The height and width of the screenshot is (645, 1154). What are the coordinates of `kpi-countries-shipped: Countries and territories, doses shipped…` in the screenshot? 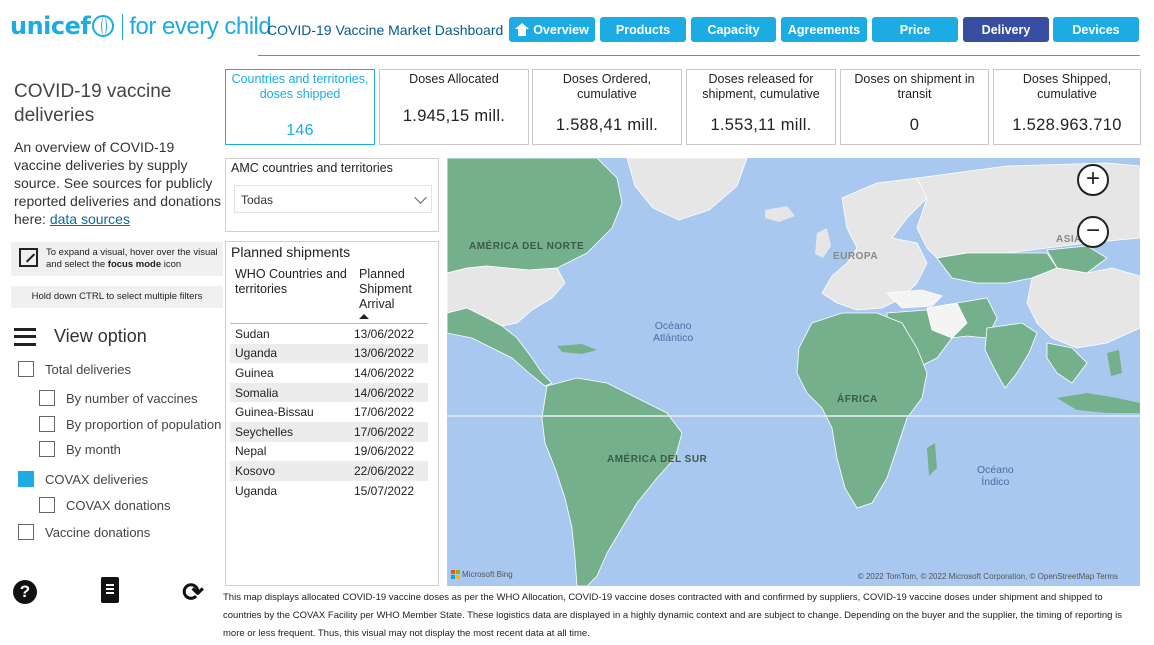 It's located at (300, 107).